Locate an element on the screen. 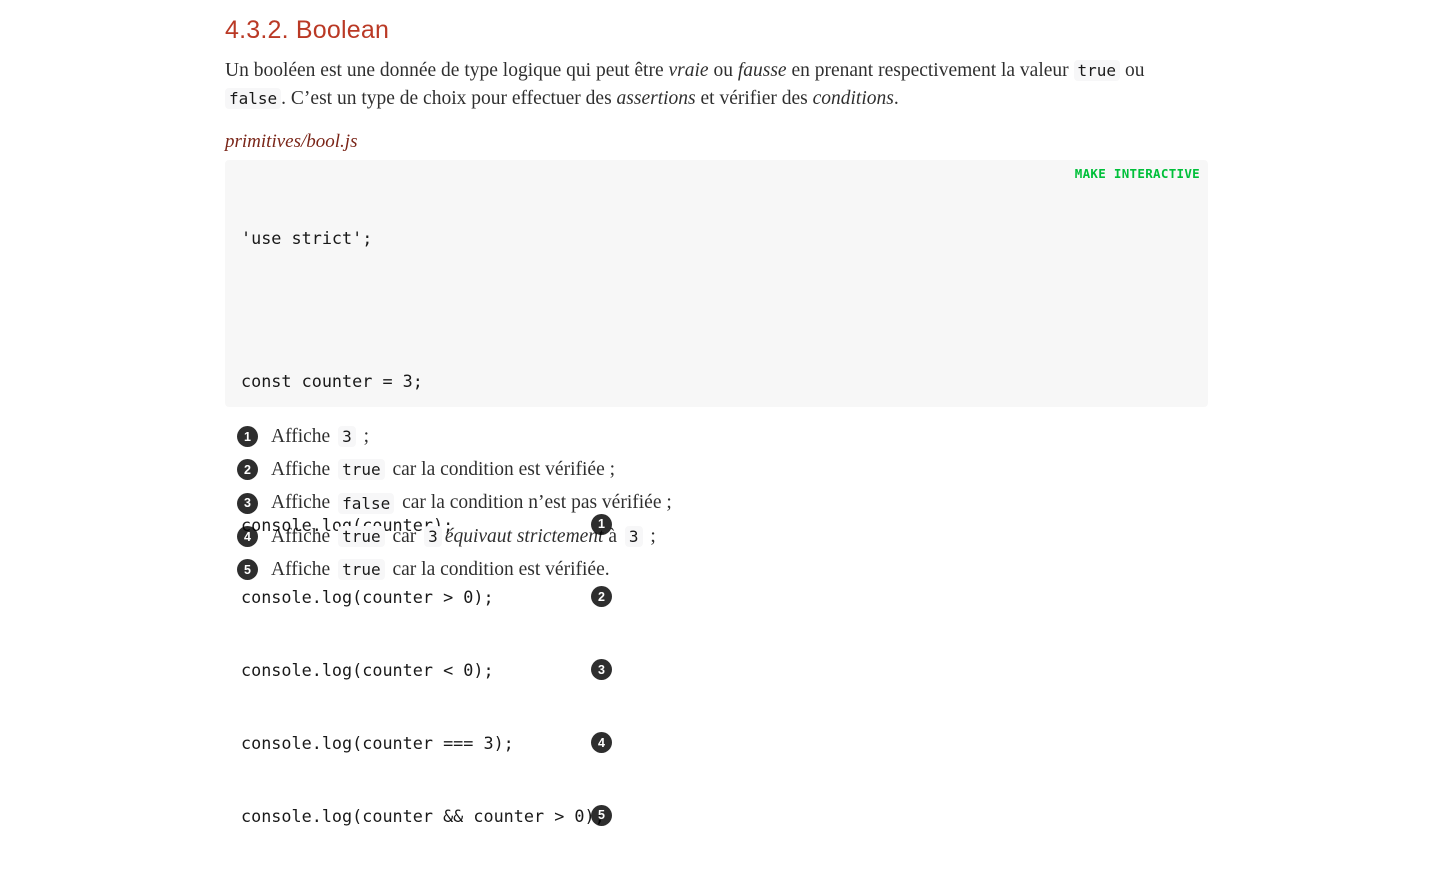 This screenshot has width=1439, height=877. code-line-text: console.log(counter && counter > 0); is located at coordinates (423, 816).